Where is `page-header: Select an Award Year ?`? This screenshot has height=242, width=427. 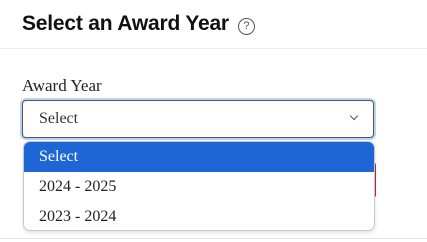 page-header: Select an Award Year ? is located at coordinates (138, 24).